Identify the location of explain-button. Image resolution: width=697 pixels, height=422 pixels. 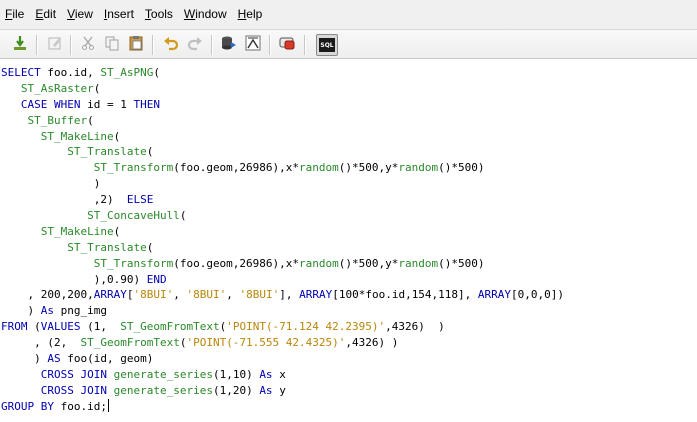
(253, 45).